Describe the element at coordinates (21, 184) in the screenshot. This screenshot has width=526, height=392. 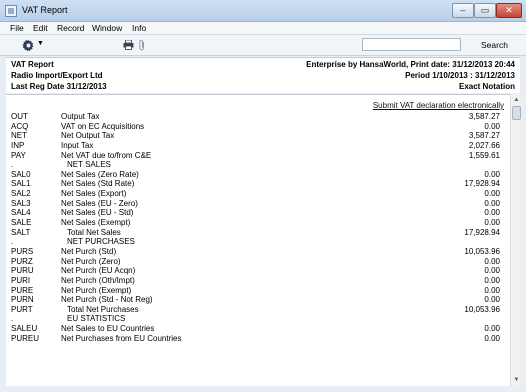
I see `row-code: SAL1` at that location.